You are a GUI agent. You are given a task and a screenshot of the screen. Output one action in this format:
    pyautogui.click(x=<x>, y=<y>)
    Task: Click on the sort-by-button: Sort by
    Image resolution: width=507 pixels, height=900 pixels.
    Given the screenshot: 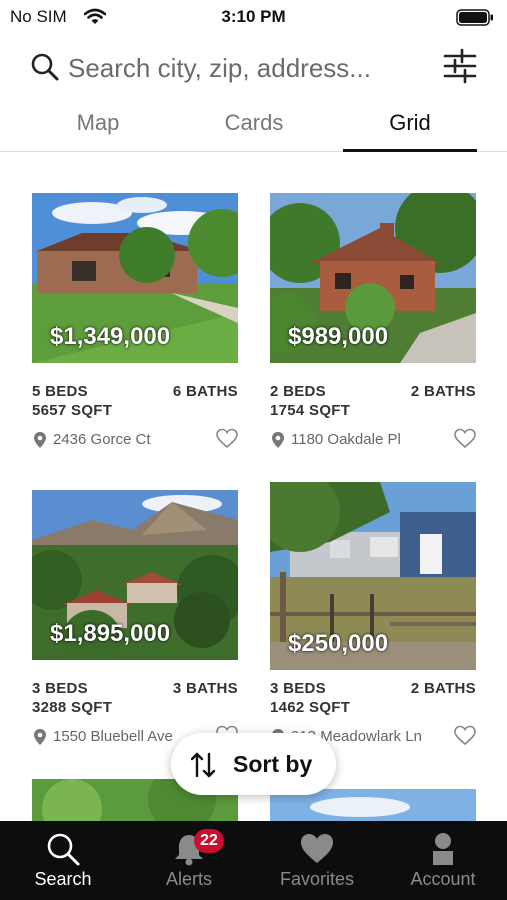 What is the action you would take?
    pyautogui.click(x=253, y=764)
    